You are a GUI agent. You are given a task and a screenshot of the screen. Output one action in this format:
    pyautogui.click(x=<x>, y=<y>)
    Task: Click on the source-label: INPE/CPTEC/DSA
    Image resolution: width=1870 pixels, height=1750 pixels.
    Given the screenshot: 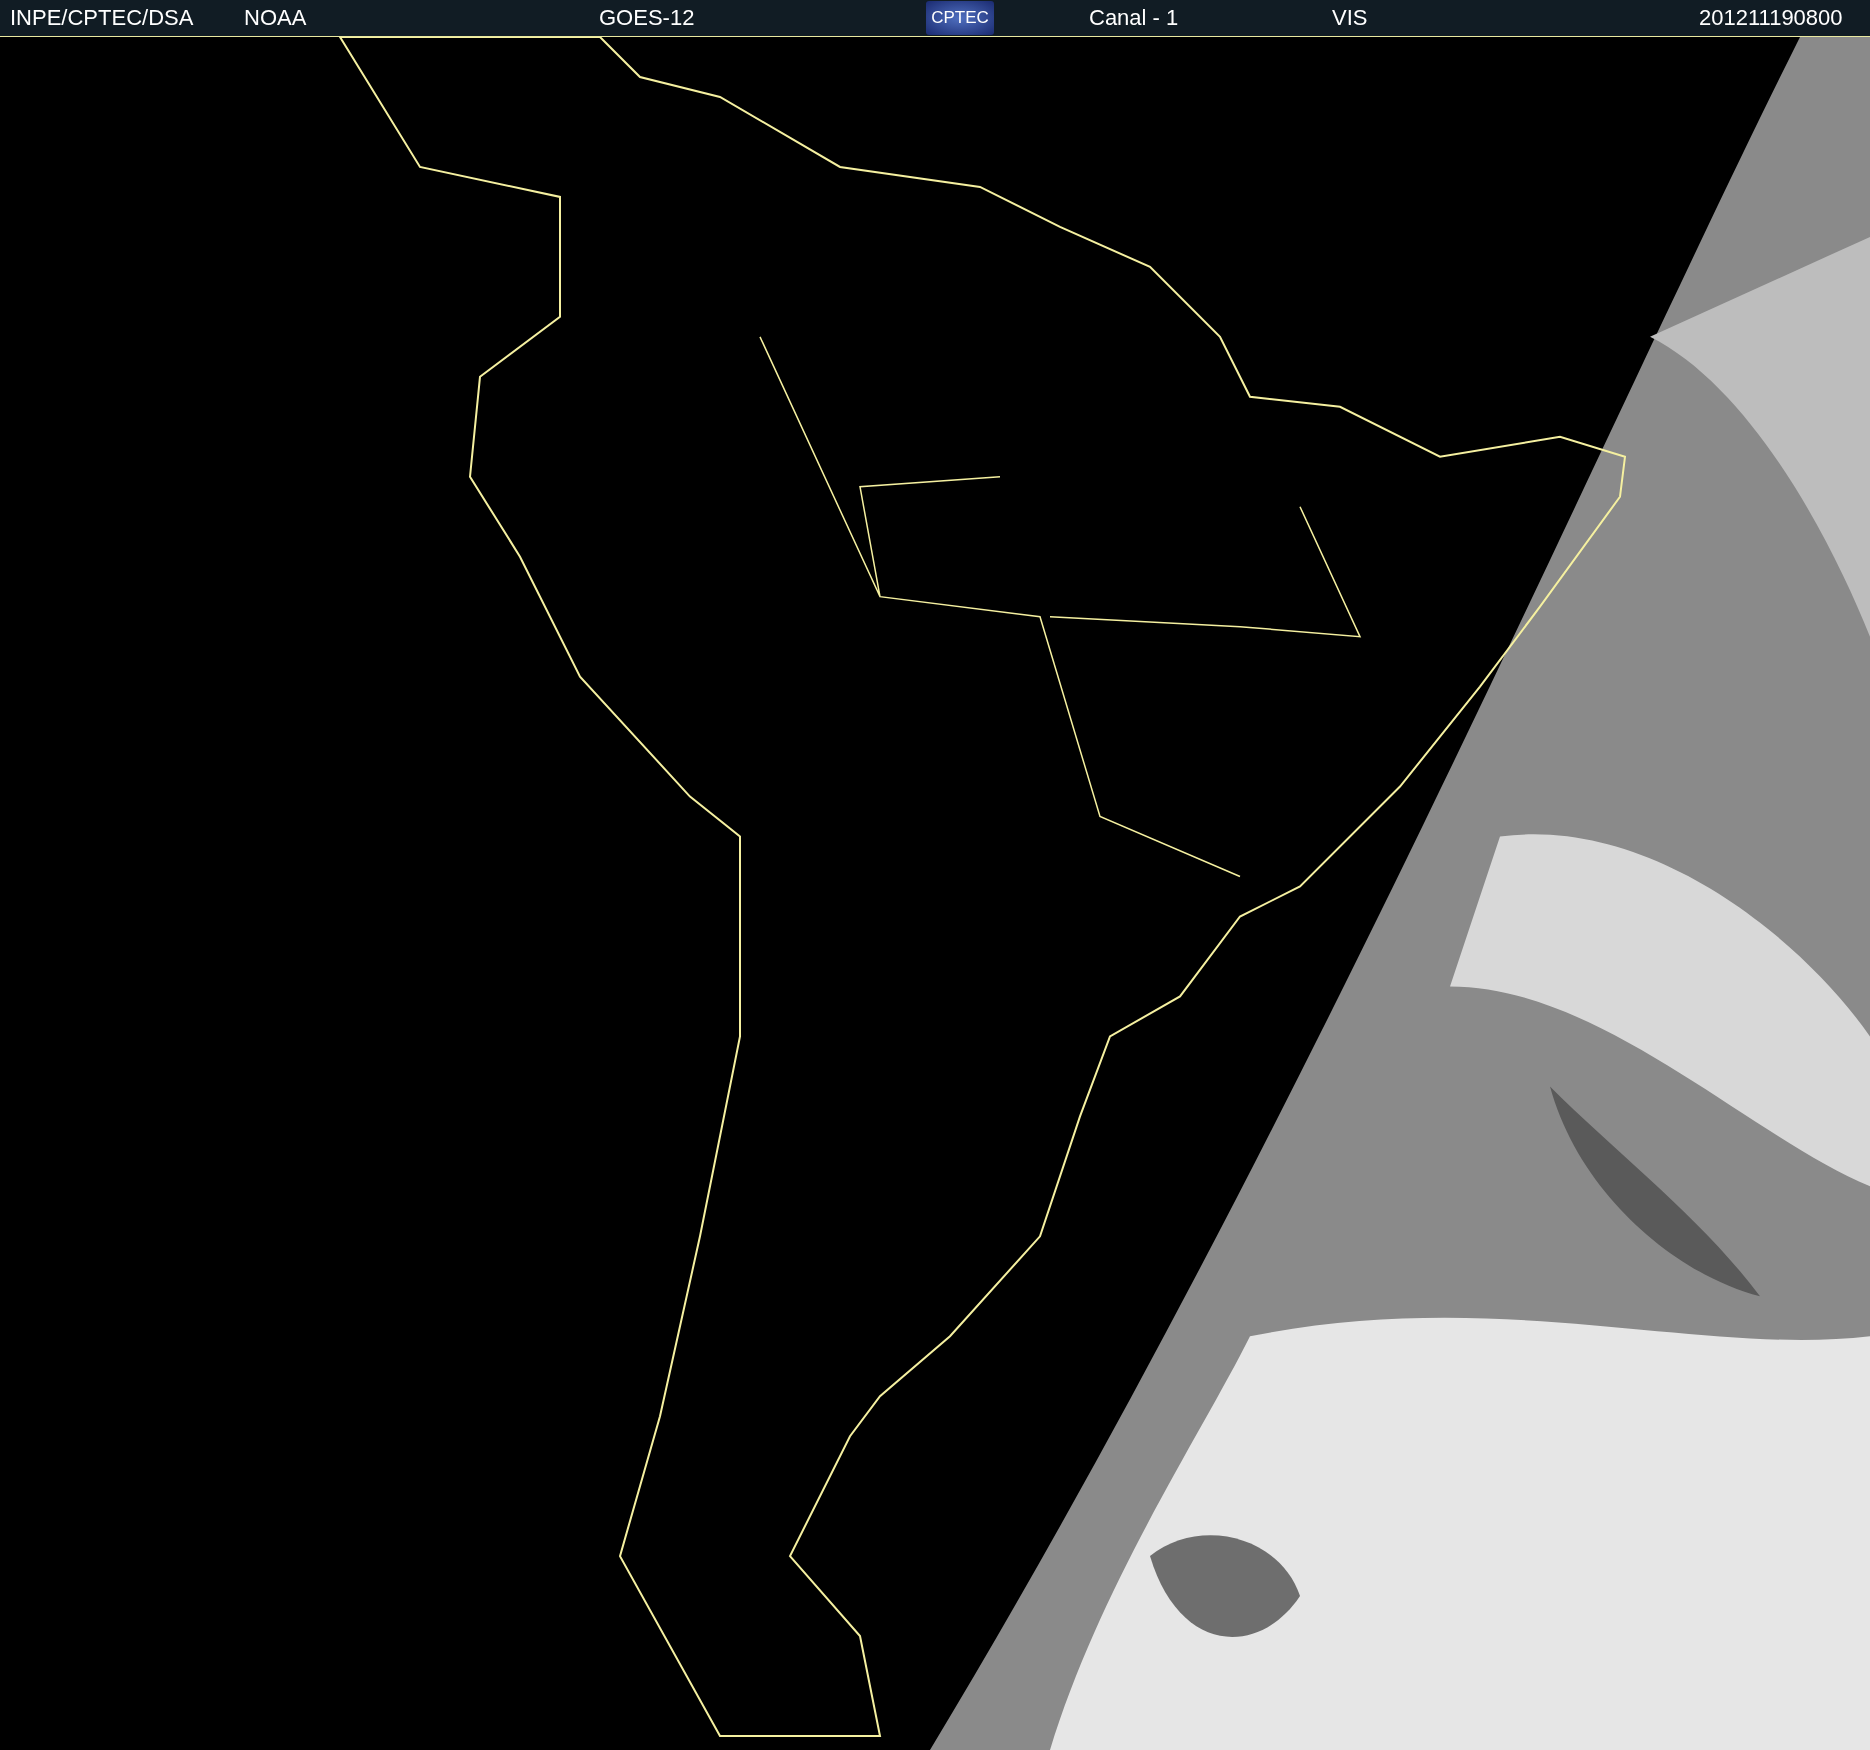 What is the action you would take?
    pyautogui.click(x=102, y=18)
    